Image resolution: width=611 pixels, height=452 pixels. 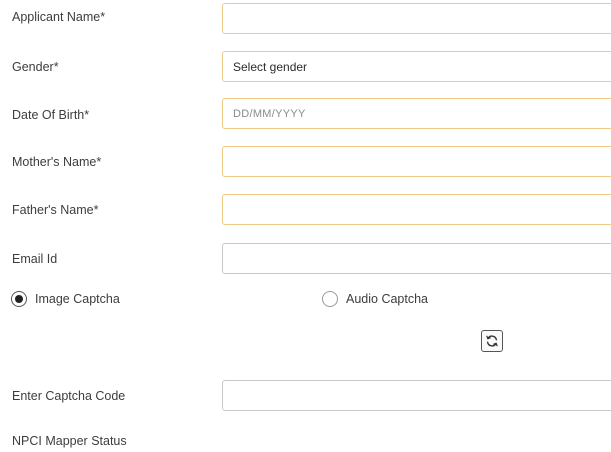 What do you see at coordinates (422, 209) in the screenshot?
I see `father-name-input` at bounding box center [422, 209].